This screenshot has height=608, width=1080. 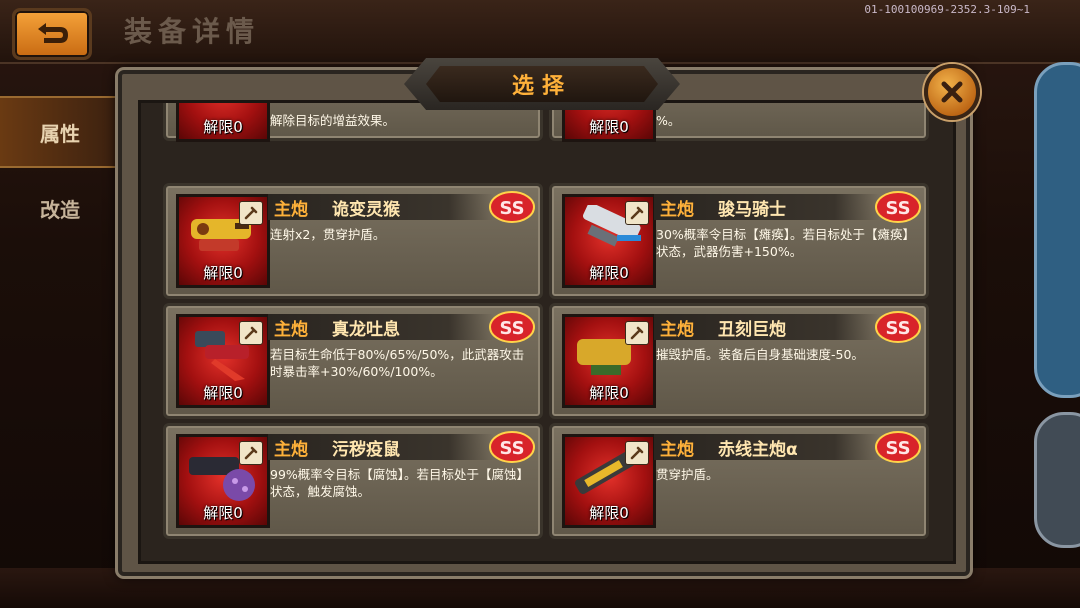 I want to click on dialog-title: 选择, so click(x=541, y=86).